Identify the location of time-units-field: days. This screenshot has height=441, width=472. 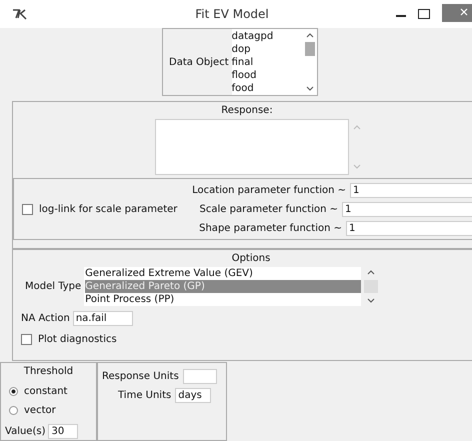
(193, 395).